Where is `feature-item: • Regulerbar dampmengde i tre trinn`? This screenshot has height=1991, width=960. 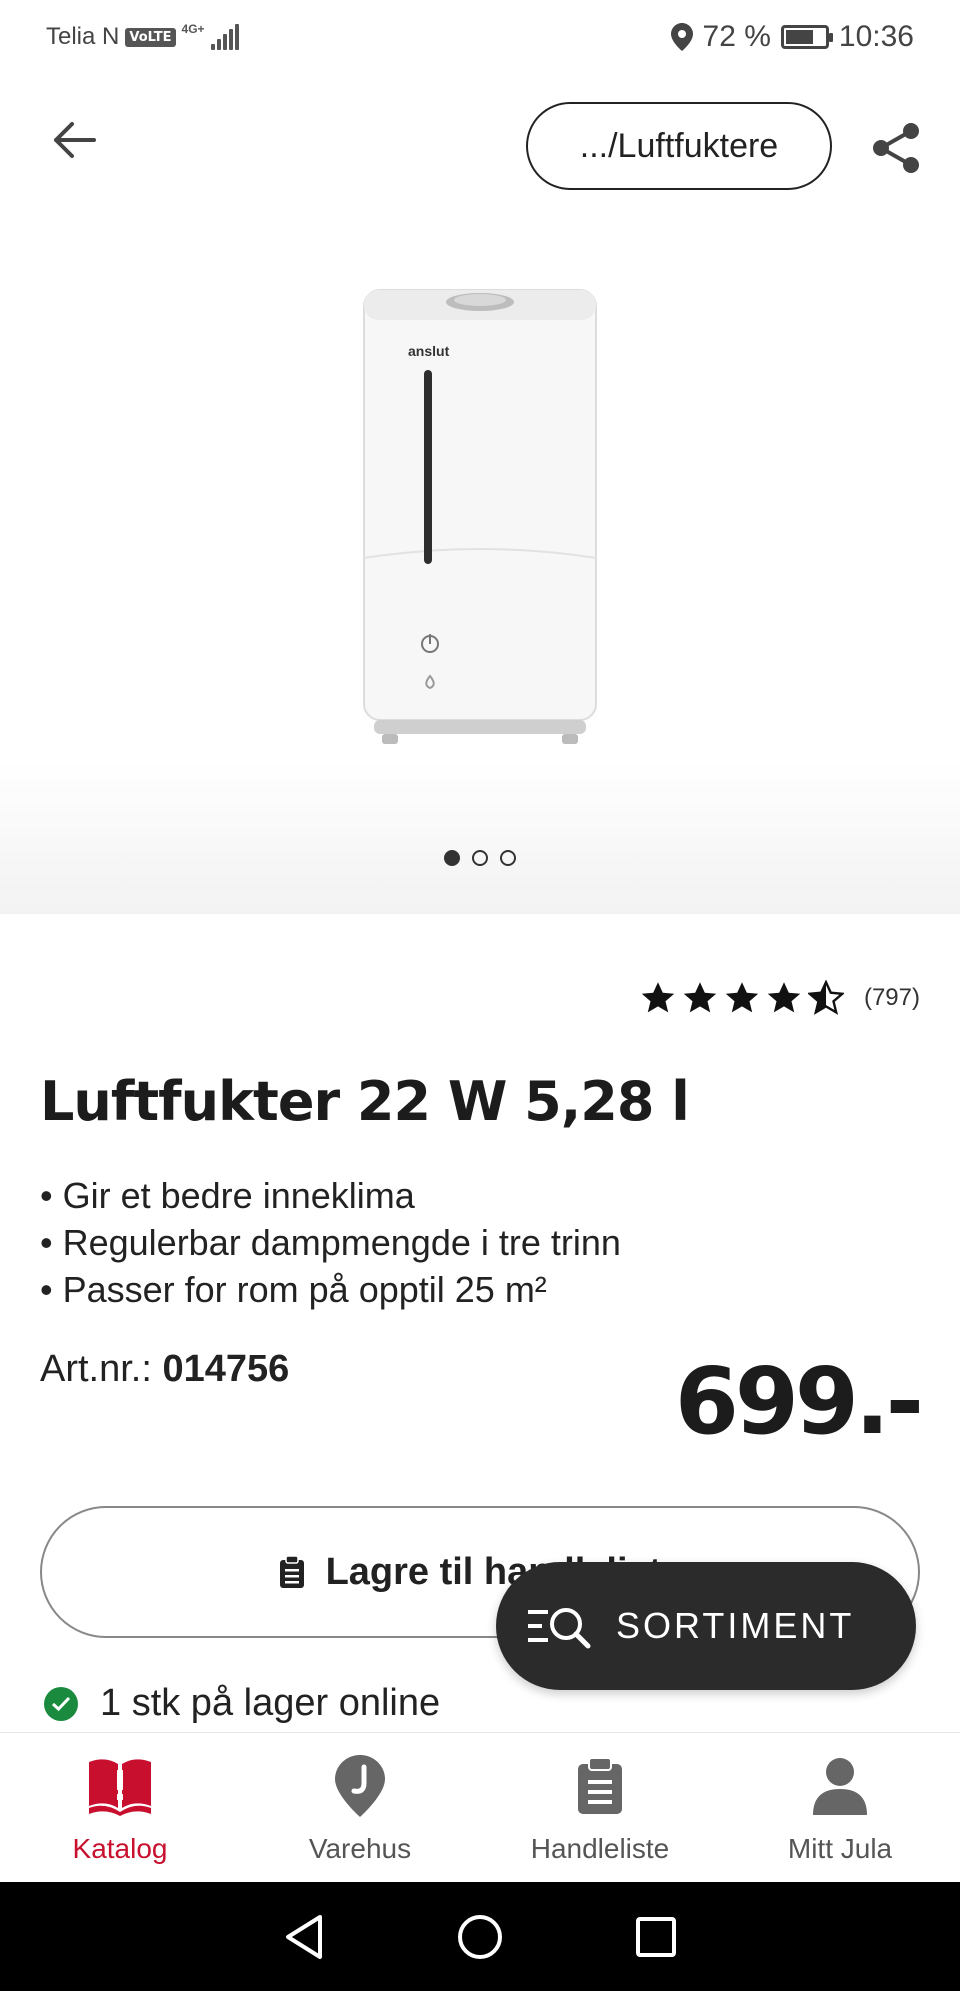 feature-item: • Regulerbar dampmengde i tre trinn is located at coordinates (330, 1242).